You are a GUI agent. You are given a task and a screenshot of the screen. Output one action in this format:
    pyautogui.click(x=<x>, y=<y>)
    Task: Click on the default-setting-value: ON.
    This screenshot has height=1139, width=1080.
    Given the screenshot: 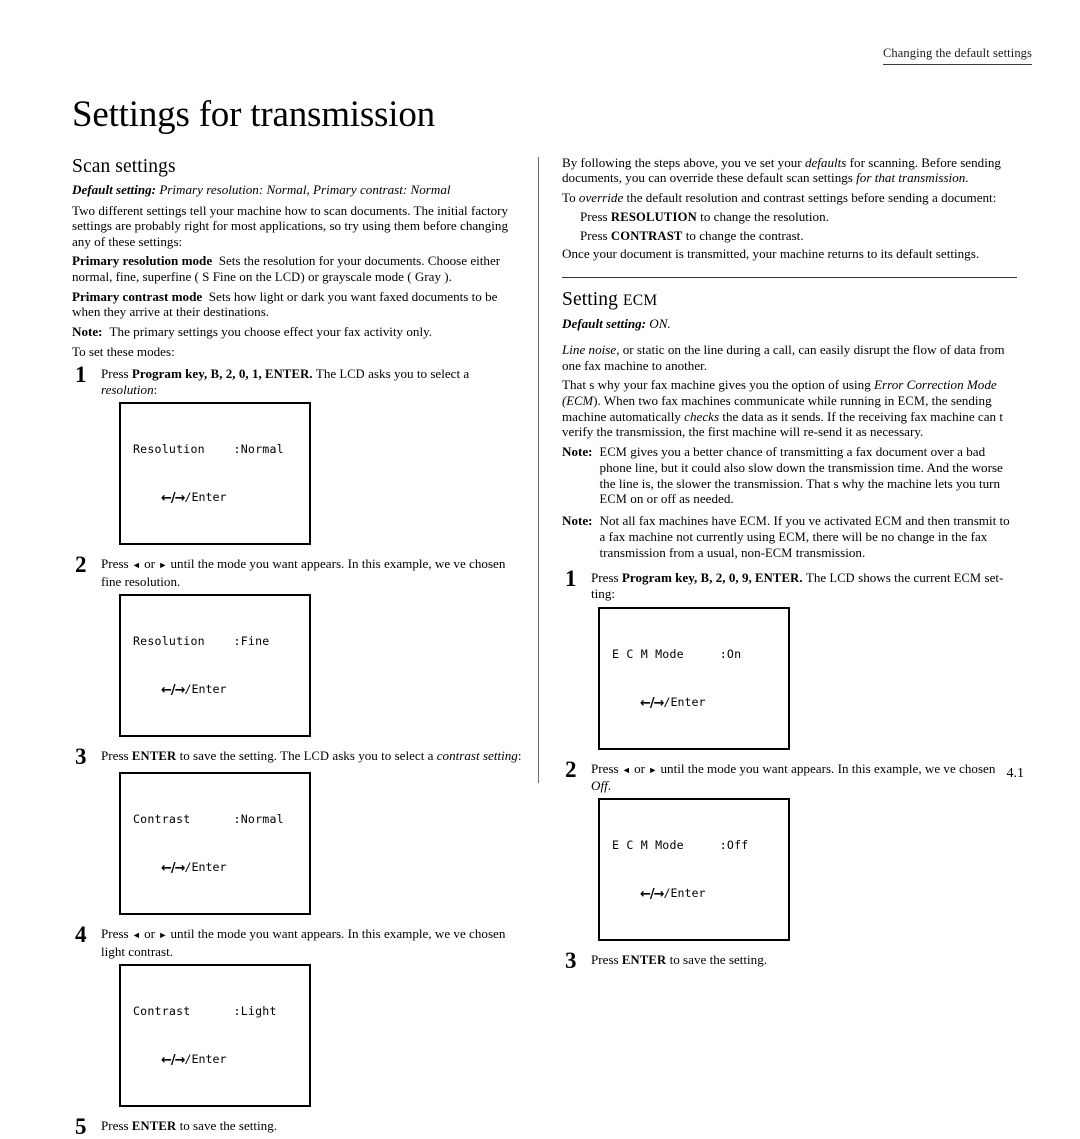 What is the action you would take?
    pyautogui.click(x=658, y=324)
    